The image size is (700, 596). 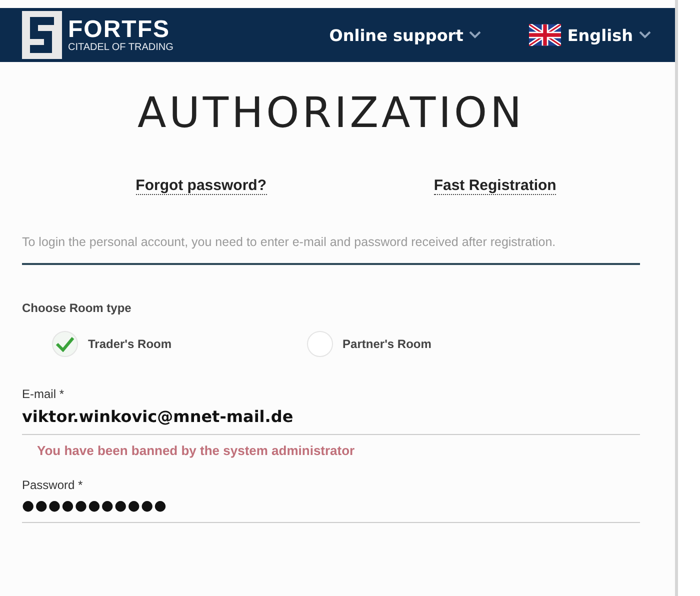 I want to click on logo-name: FORTFS, so click(x=119, y=30).